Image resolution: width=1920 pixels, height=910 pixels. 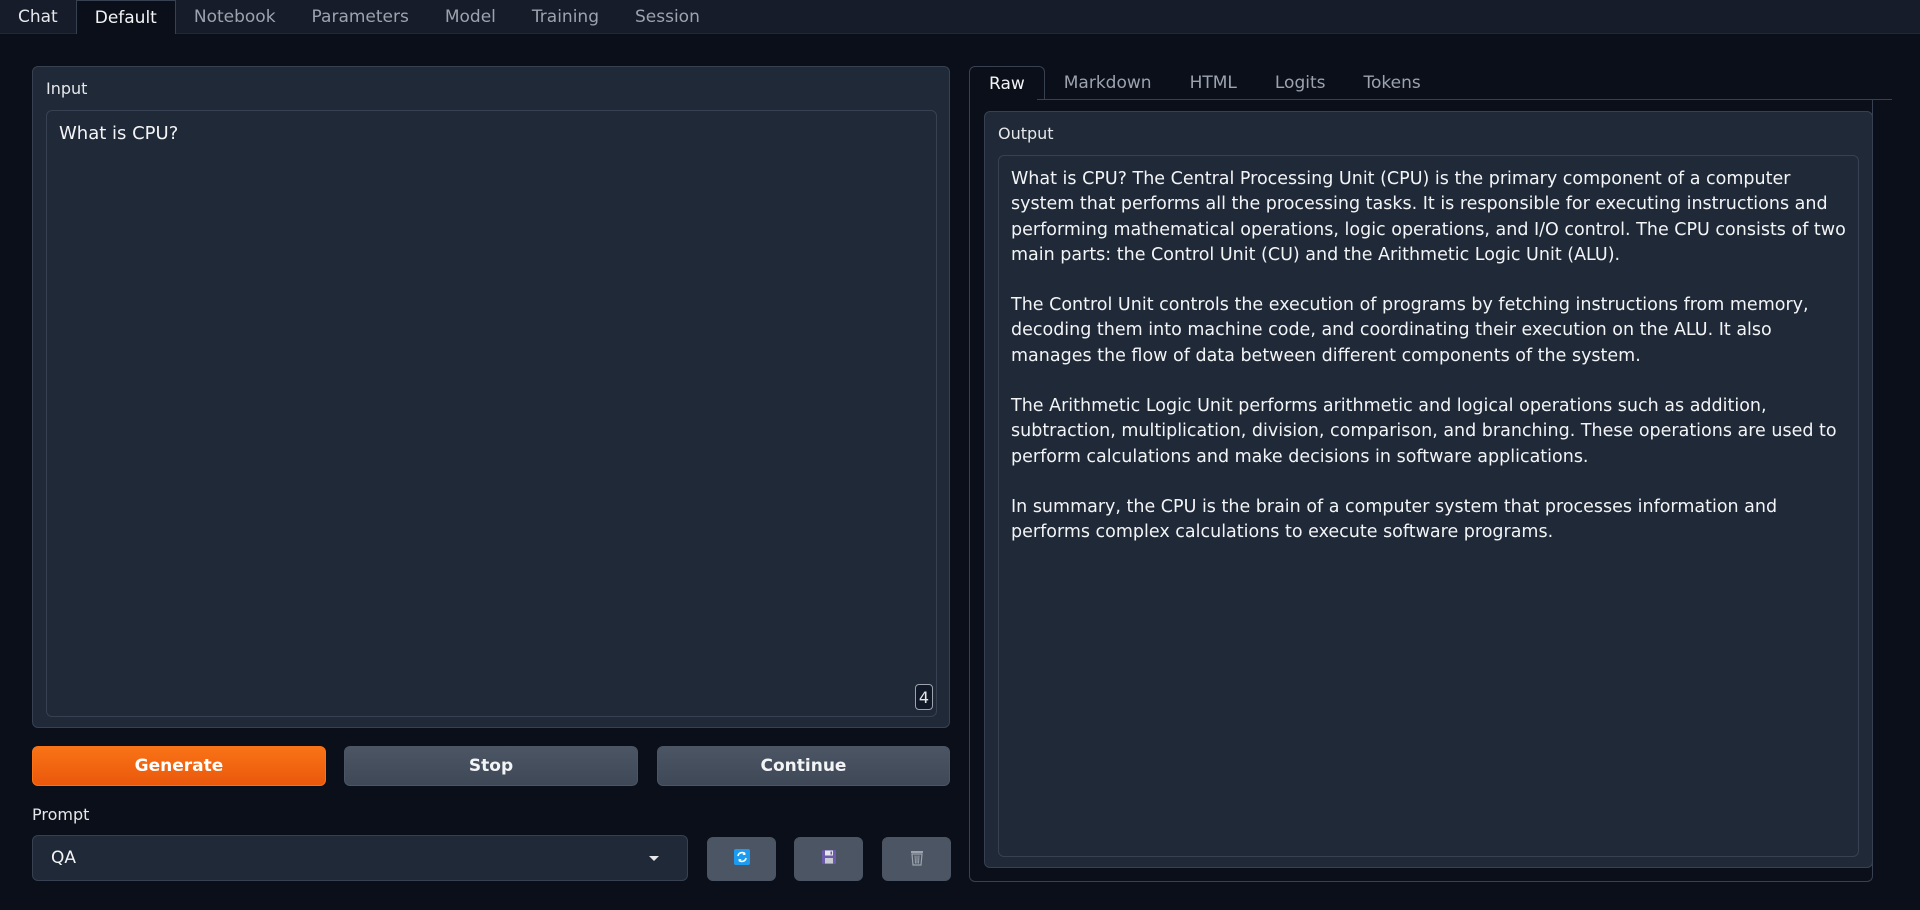 What do you see at coordinates (64, 858) in the screenshot?
I see `prompt-selected-value: QA` at bounding box center [64, 858].